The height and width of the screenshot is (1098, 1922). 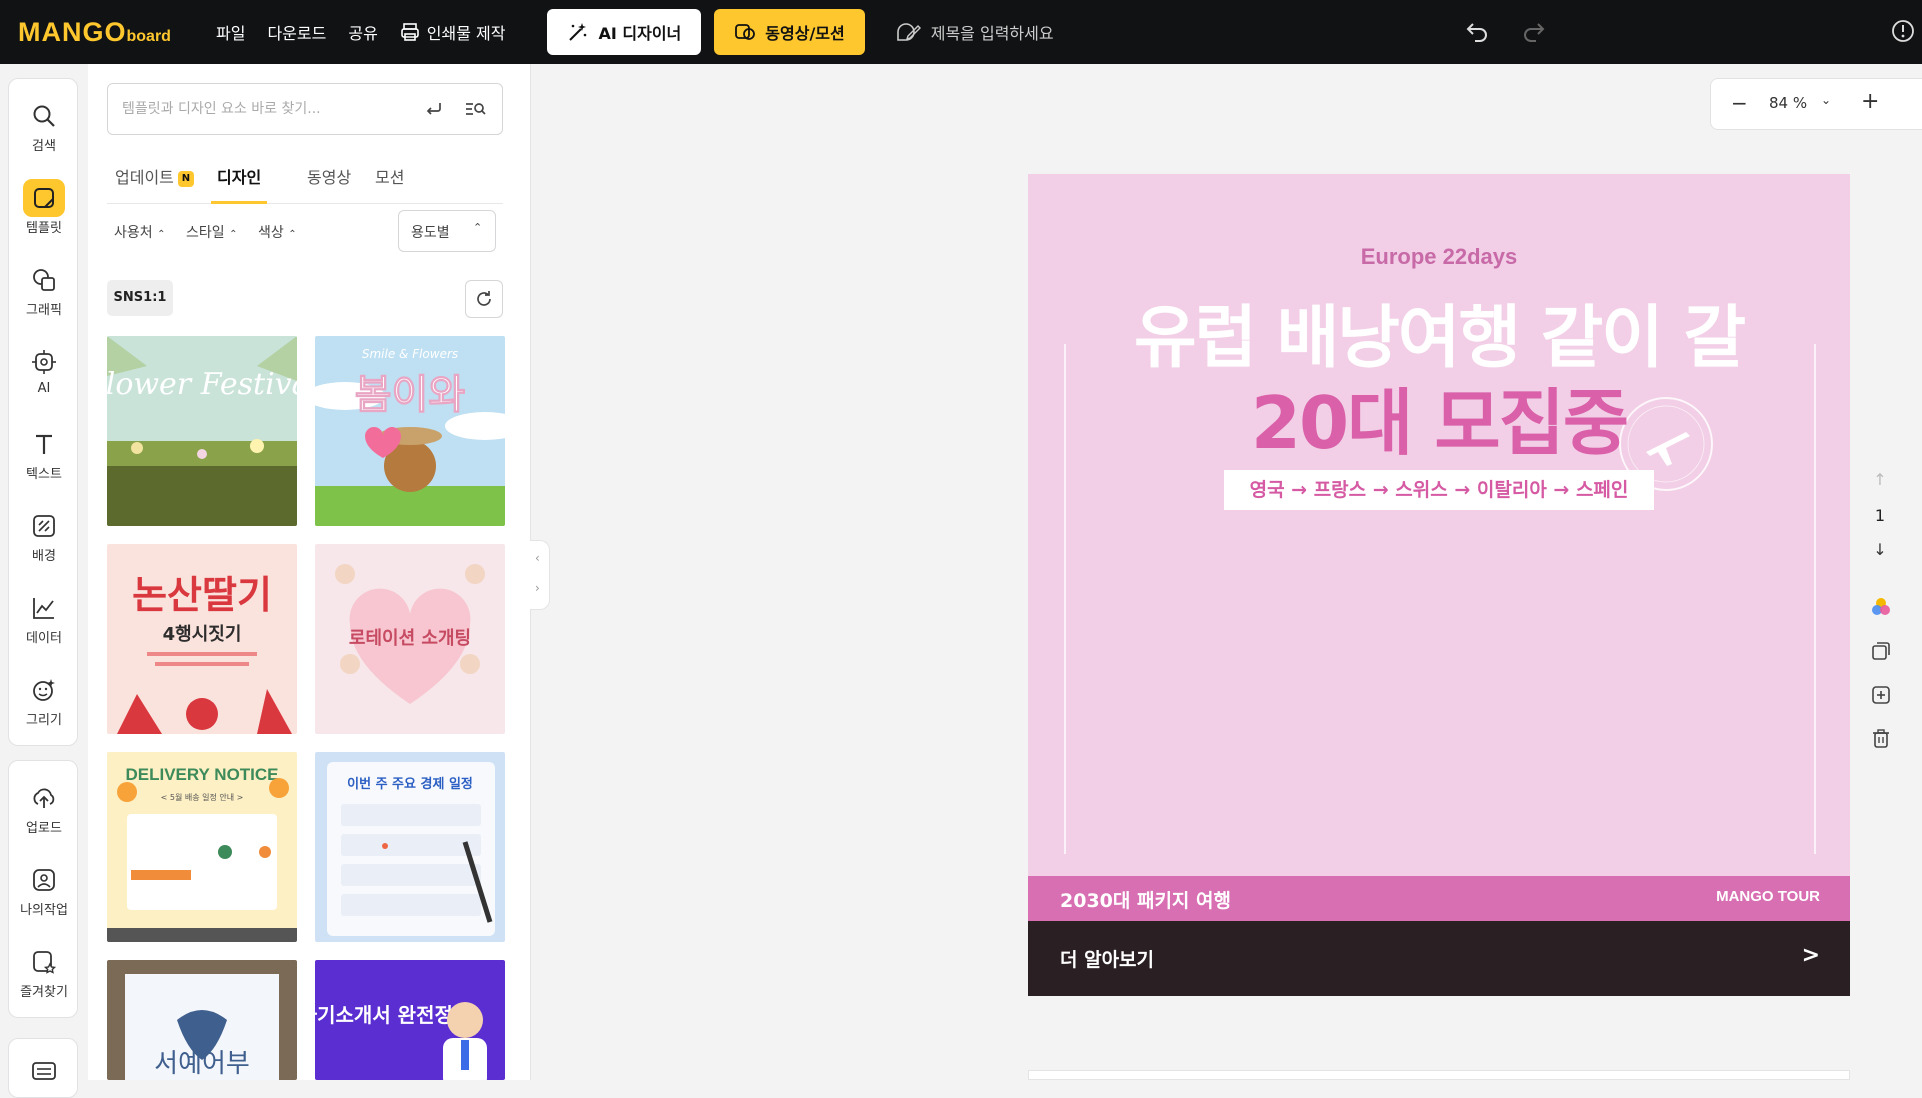 What do you see at coordinates (202, 797) in the screenshot?
I see `thumb-subtitle: < 5월 배송 일정 안내 >` at bounding box center [202, 797].